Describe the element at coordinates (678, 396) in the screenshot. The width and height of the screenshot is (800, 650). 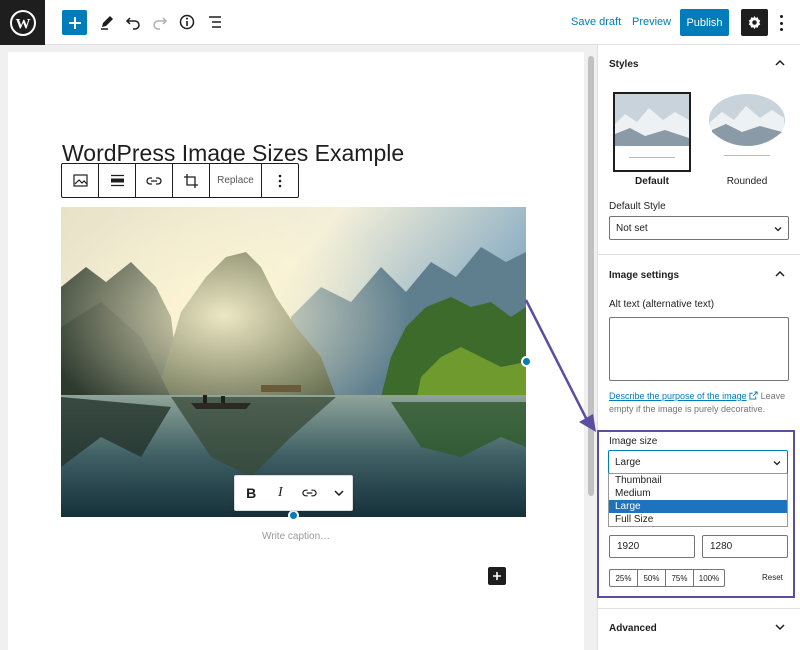
I see `describe-purpose-link: Describe the purpose of the image` at that location.